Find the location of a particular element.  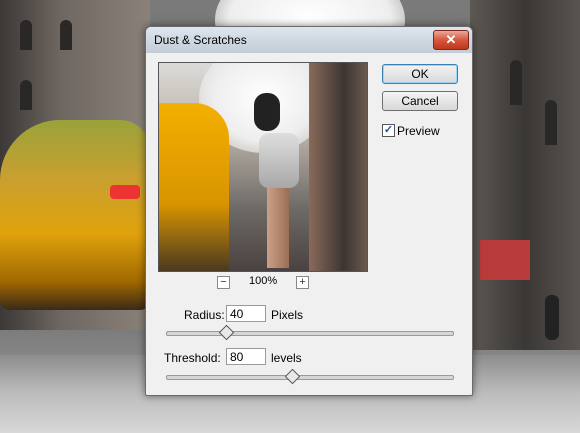

radius-label: Radius: is located at coordinates (204, 315).